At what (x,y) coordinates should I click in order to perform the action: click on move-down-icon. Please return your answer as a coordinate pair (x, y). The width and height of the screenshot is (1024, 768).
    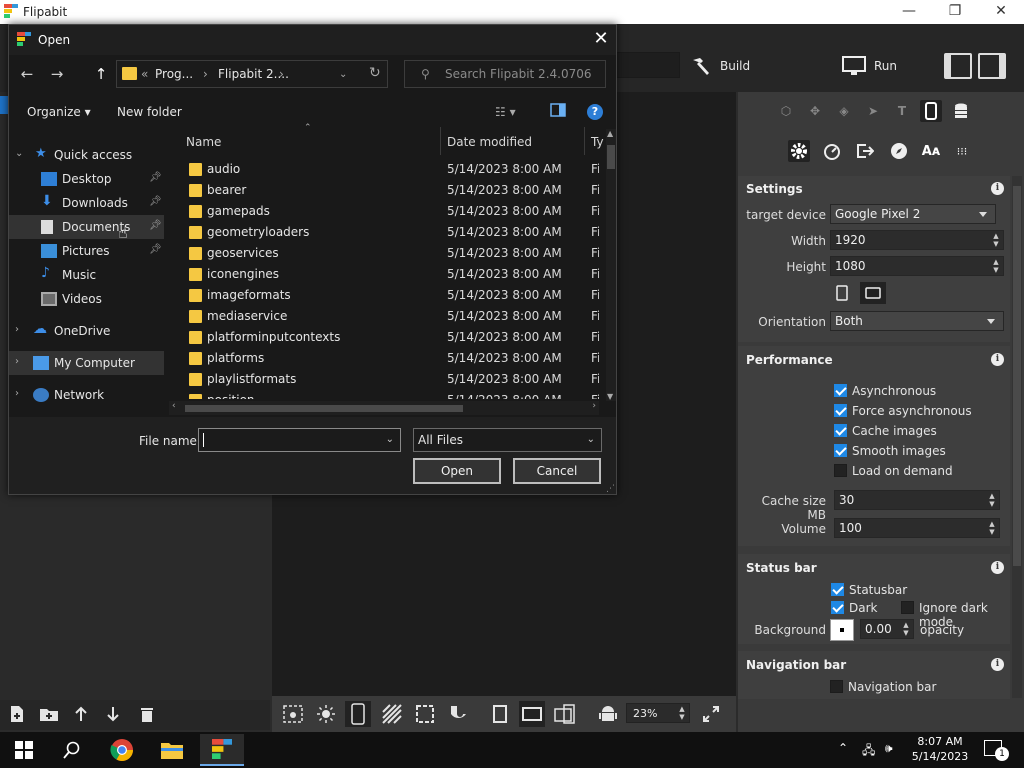
    Looking at the image, I should click on (113, 714).